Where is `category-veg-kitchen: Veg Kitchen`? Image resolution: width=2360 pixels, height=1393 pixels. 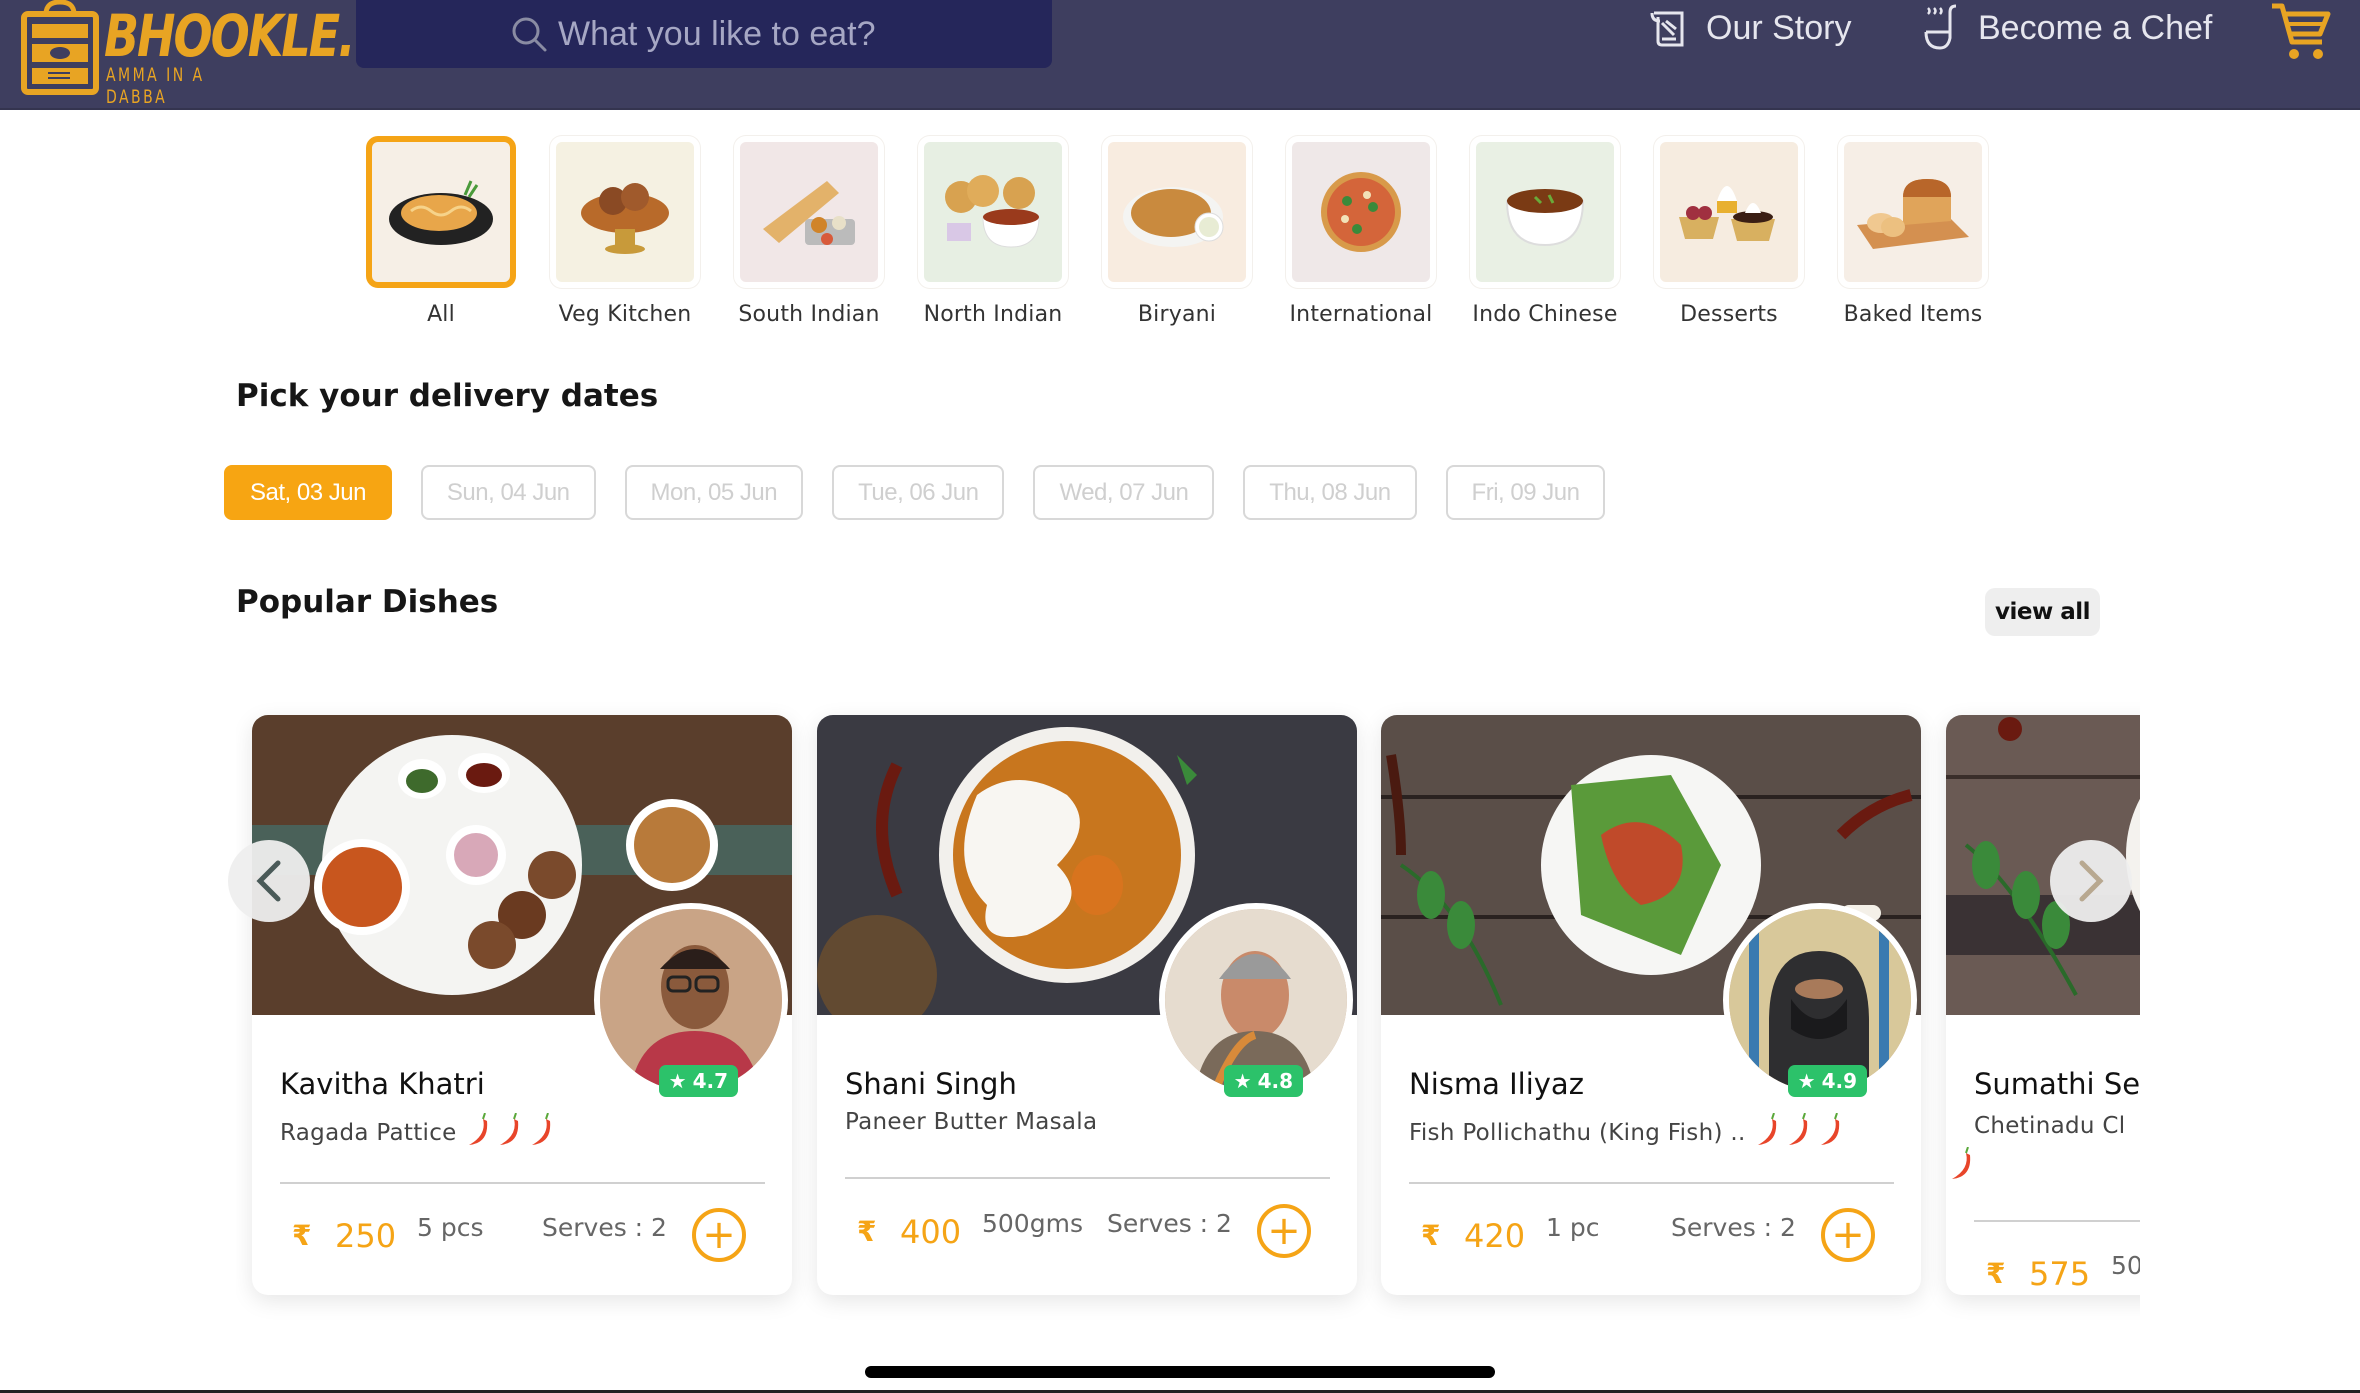
category-veg-kitchen: Veg Kitchen is located at coordinates (625, 231).